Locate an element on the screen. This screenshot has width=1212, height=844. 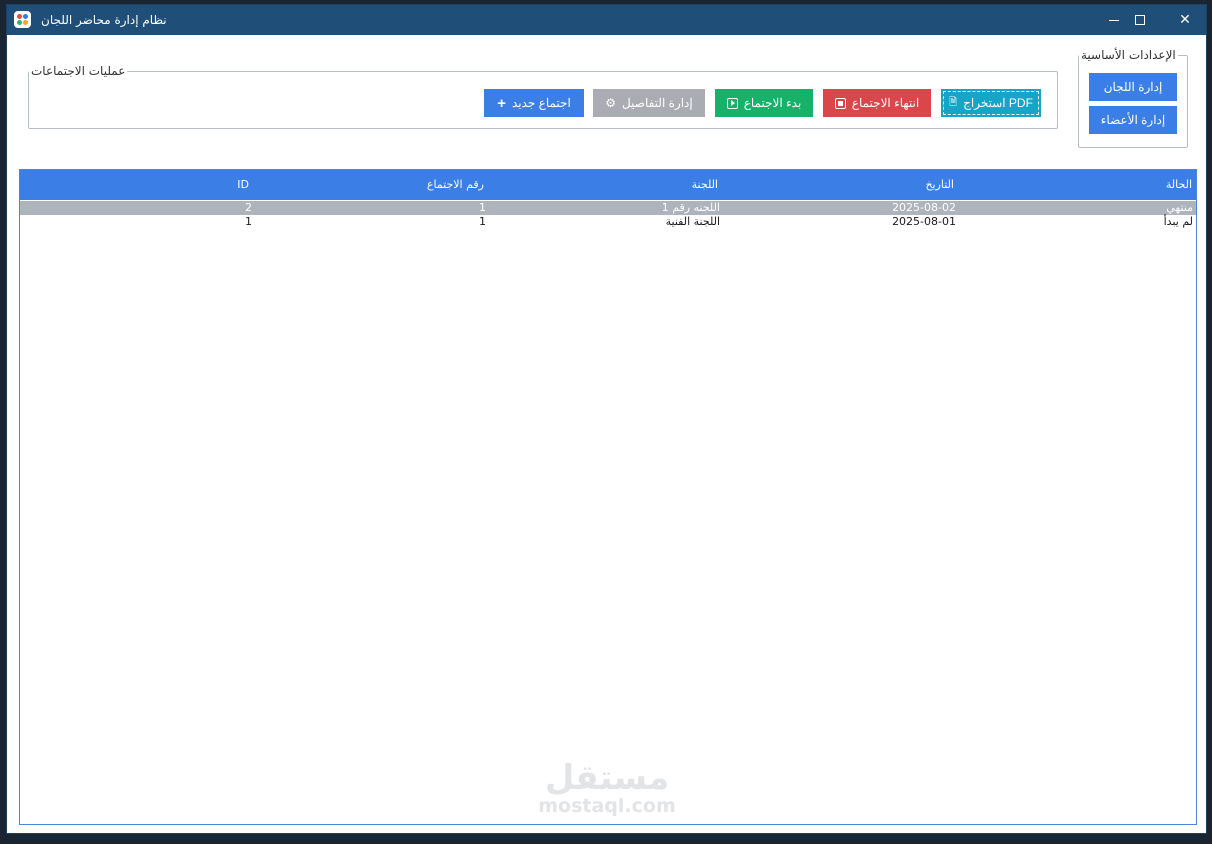
row-id: 1 is located at coordinates (248, 221).